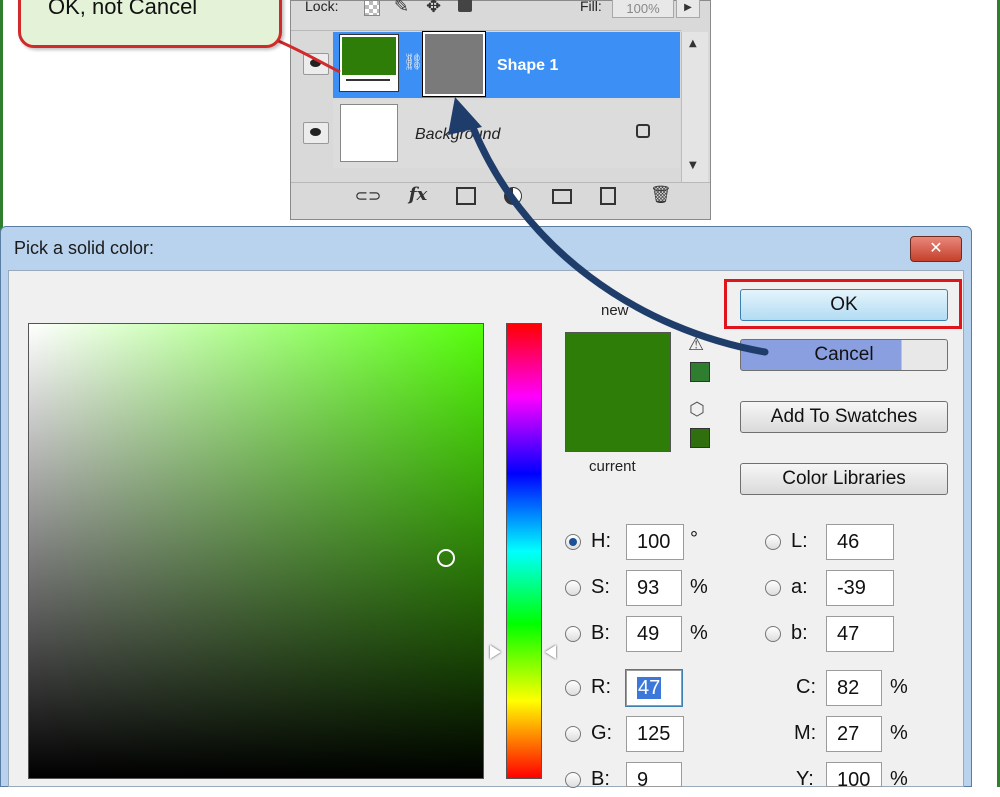 The image size is (1000, 797). What do you see at coordinates (573, 780) in the screenshot?
I see `blue-radio` at bounding box center [573, 780].